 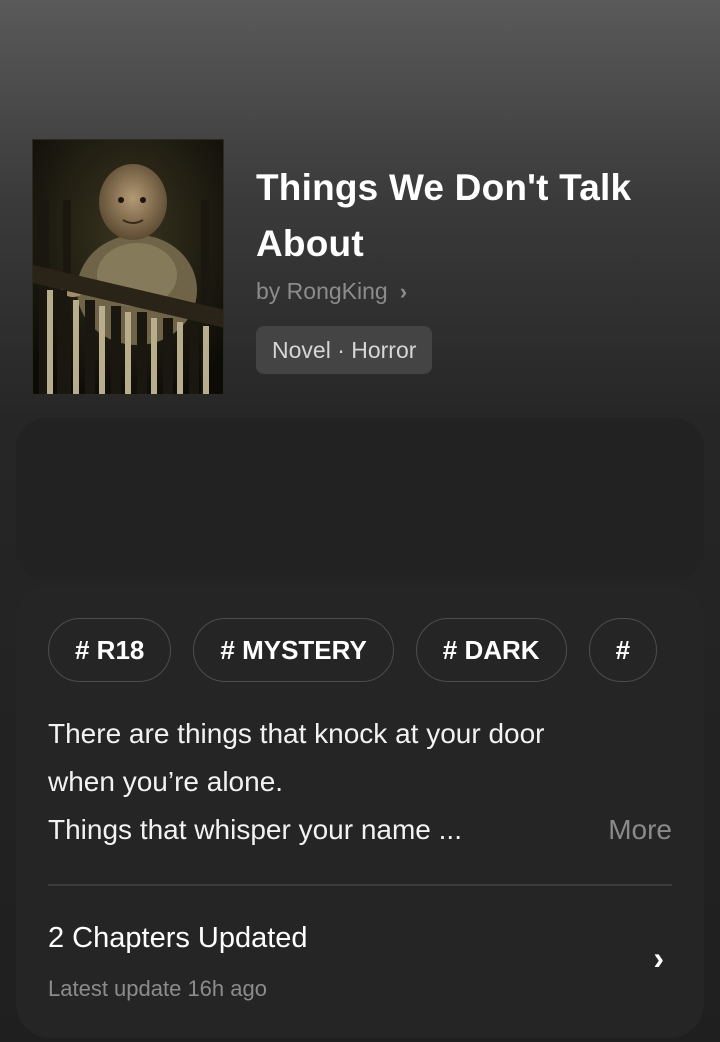 I want to click on book-cover-illustration, so click(x=128, y=267).